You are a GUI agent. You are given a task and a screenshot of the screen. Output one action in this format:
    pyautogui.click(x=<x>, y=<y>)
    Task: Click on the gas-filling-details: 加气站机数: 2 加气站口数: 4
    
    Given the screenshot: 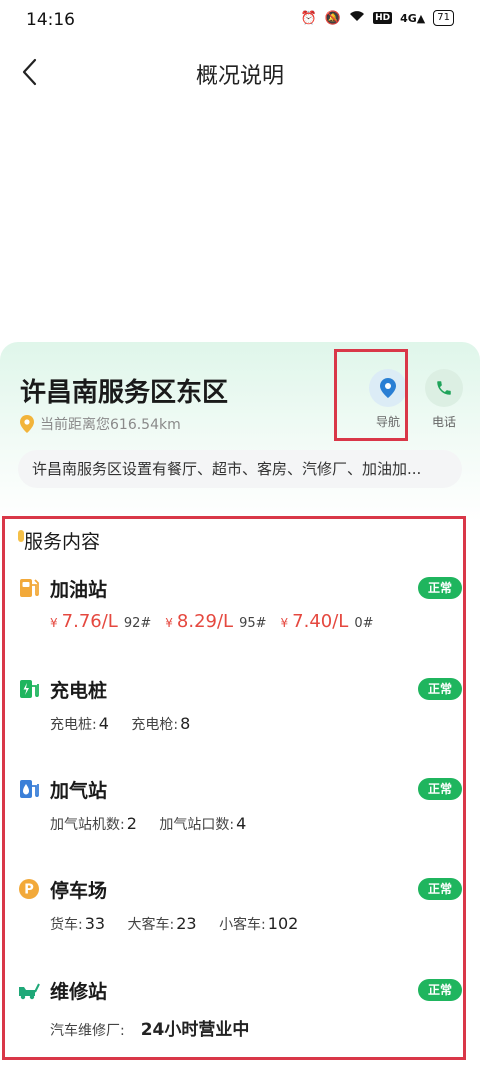 What is the action you would take?
    pyautogui.click(x=157, y=824)
    